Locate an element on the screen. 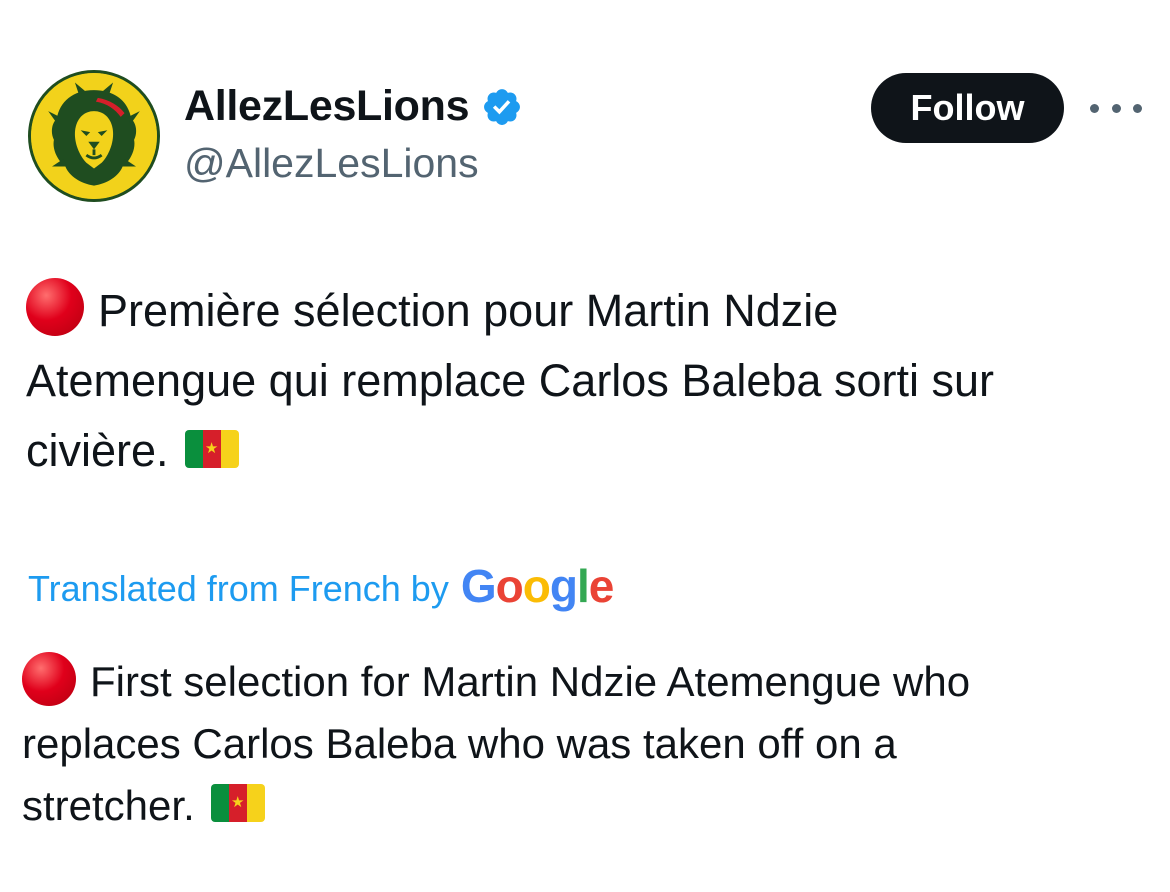  tweet-line: Première sélection pour Martin Ndzie is located at coordinates (591, 311).